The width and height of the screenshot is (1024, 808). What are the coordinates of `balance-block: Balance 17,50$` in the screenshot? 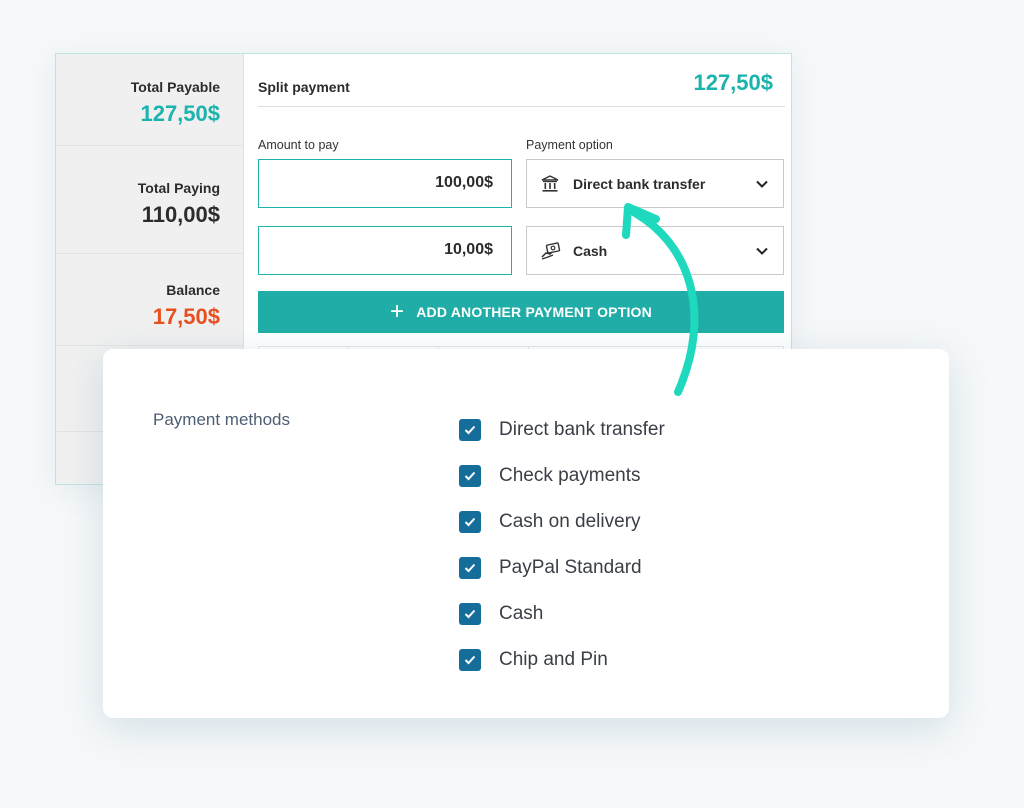 It's located at (150, 300).